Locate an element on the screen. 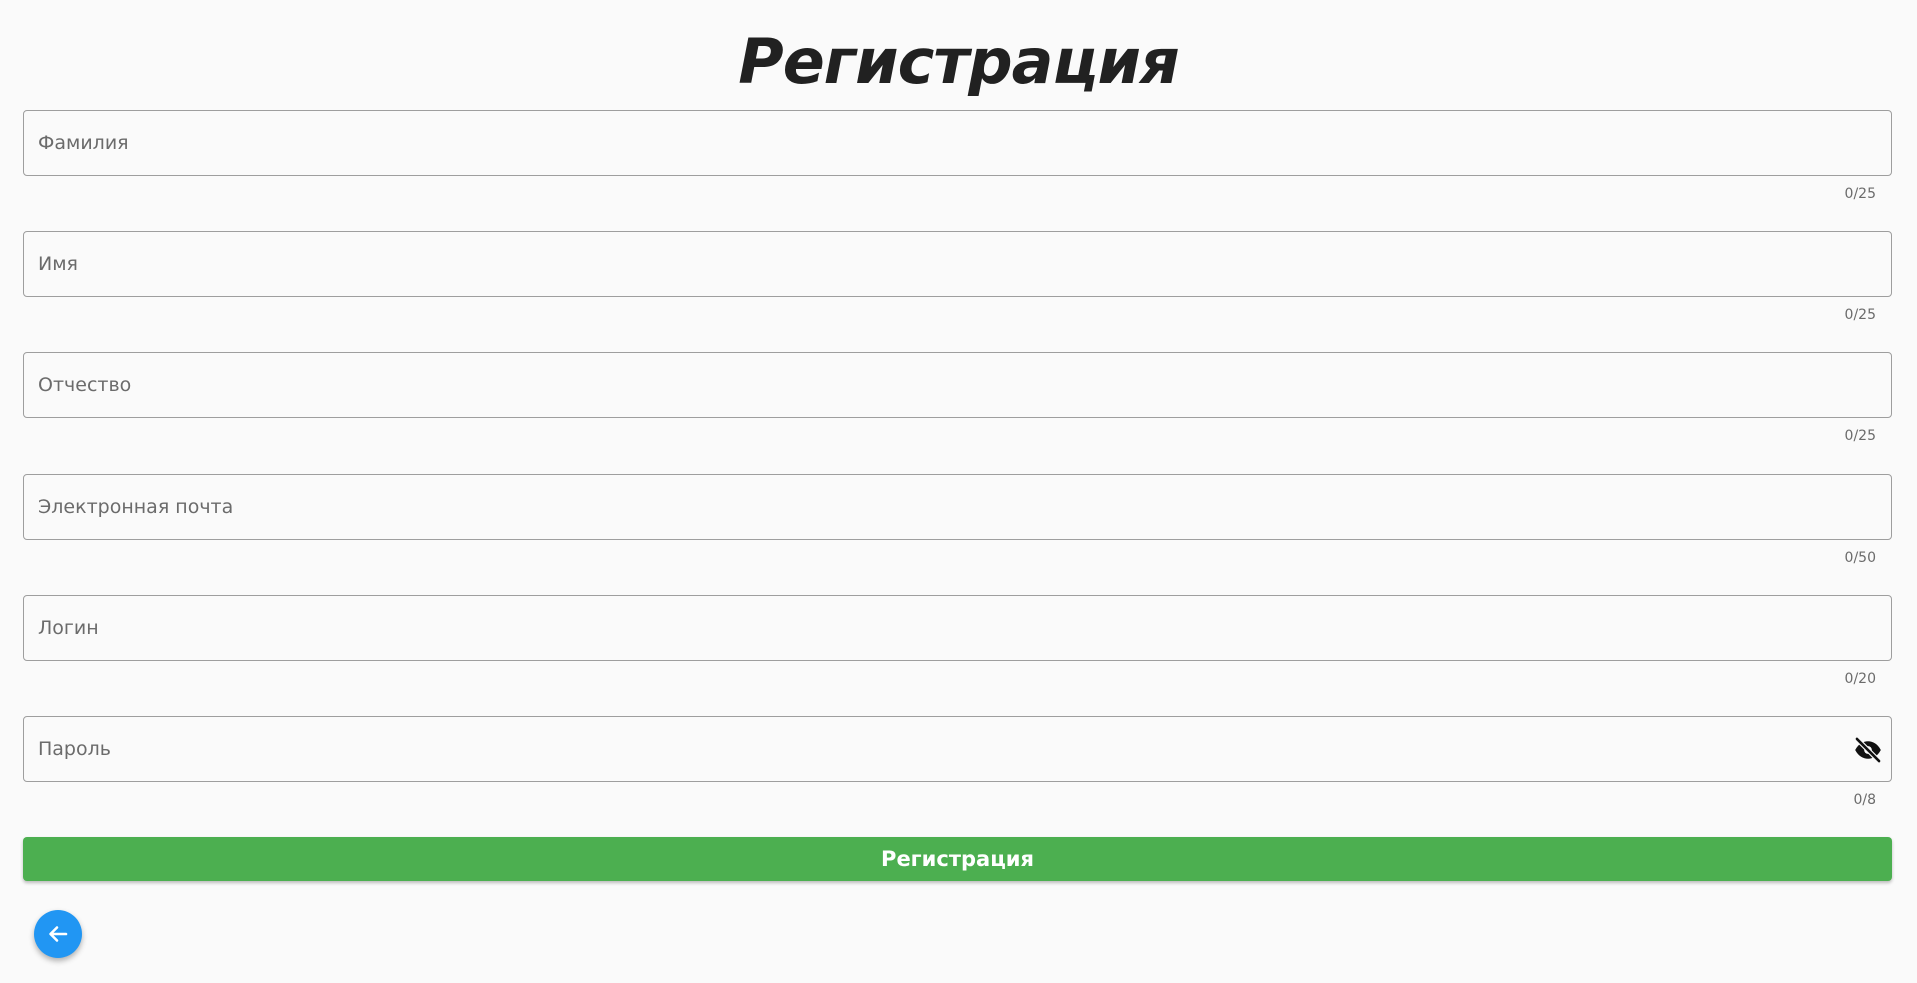 The image size is (1917, 983). patronymic-field: 0/25 is located at coordinates (957, 398).